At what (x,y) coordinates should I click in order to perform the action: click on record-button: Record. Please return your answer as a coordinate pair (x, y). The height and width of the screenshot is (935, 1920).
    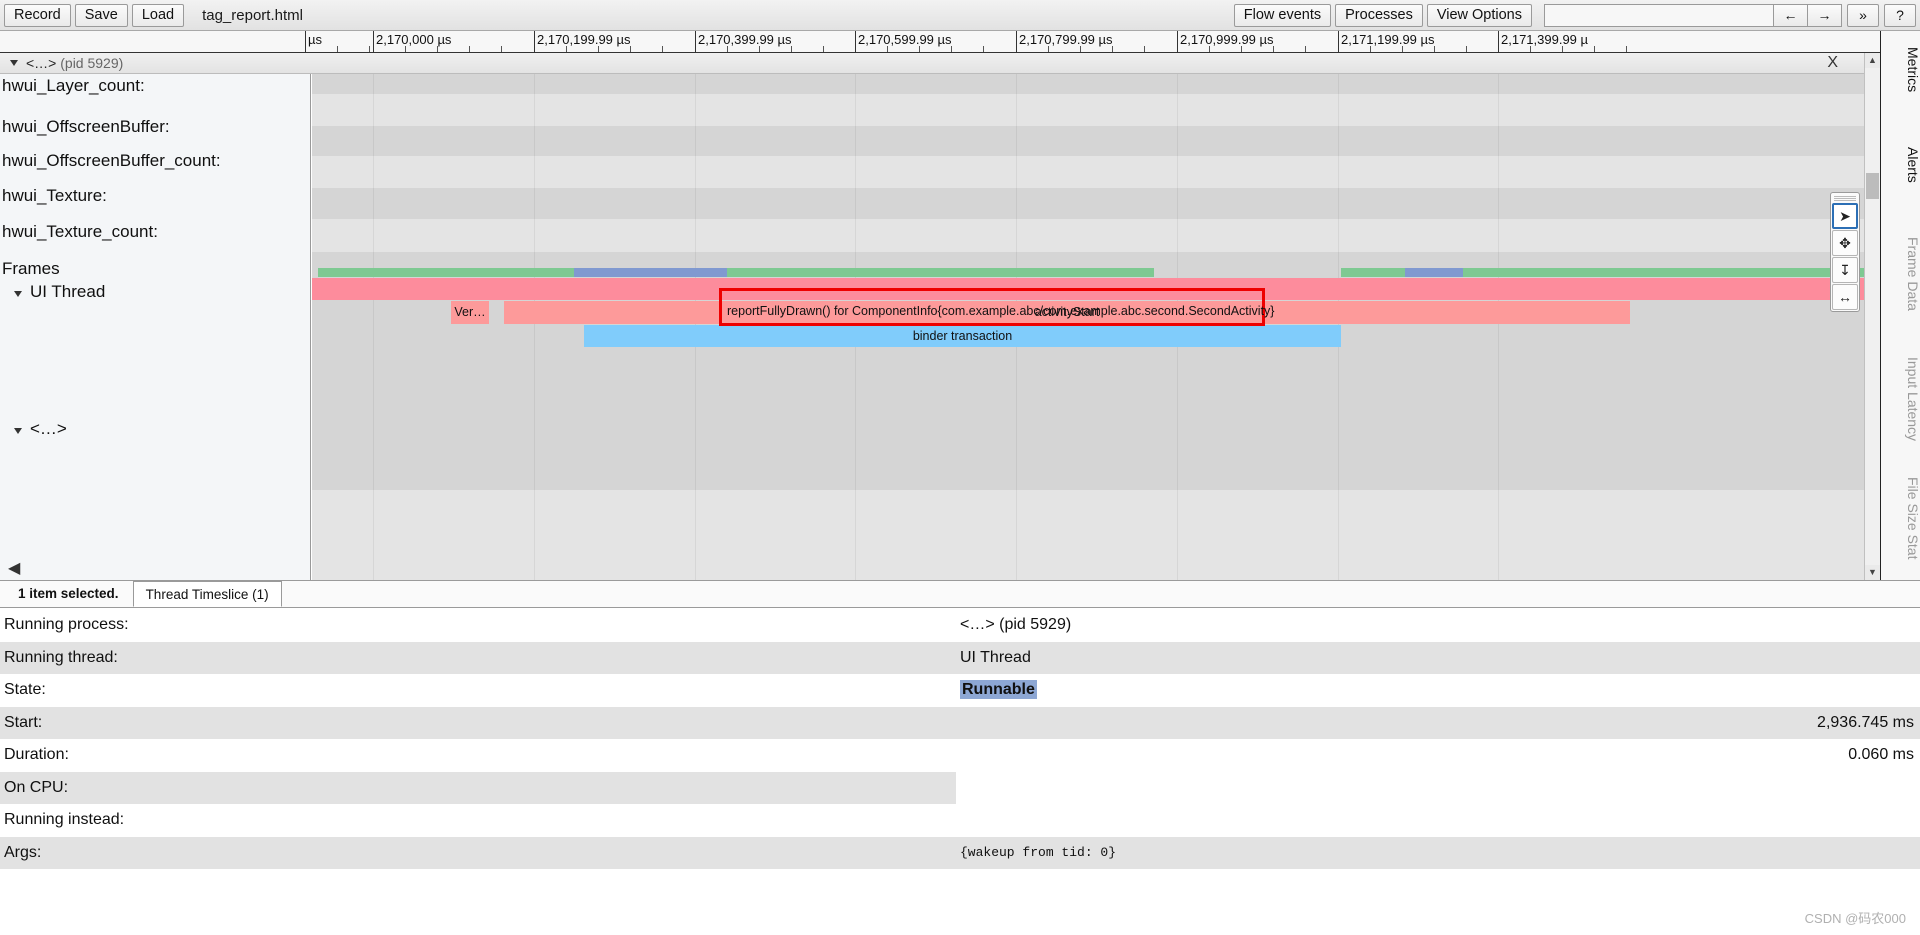
    Looking at the image, I should click on (37, 15).